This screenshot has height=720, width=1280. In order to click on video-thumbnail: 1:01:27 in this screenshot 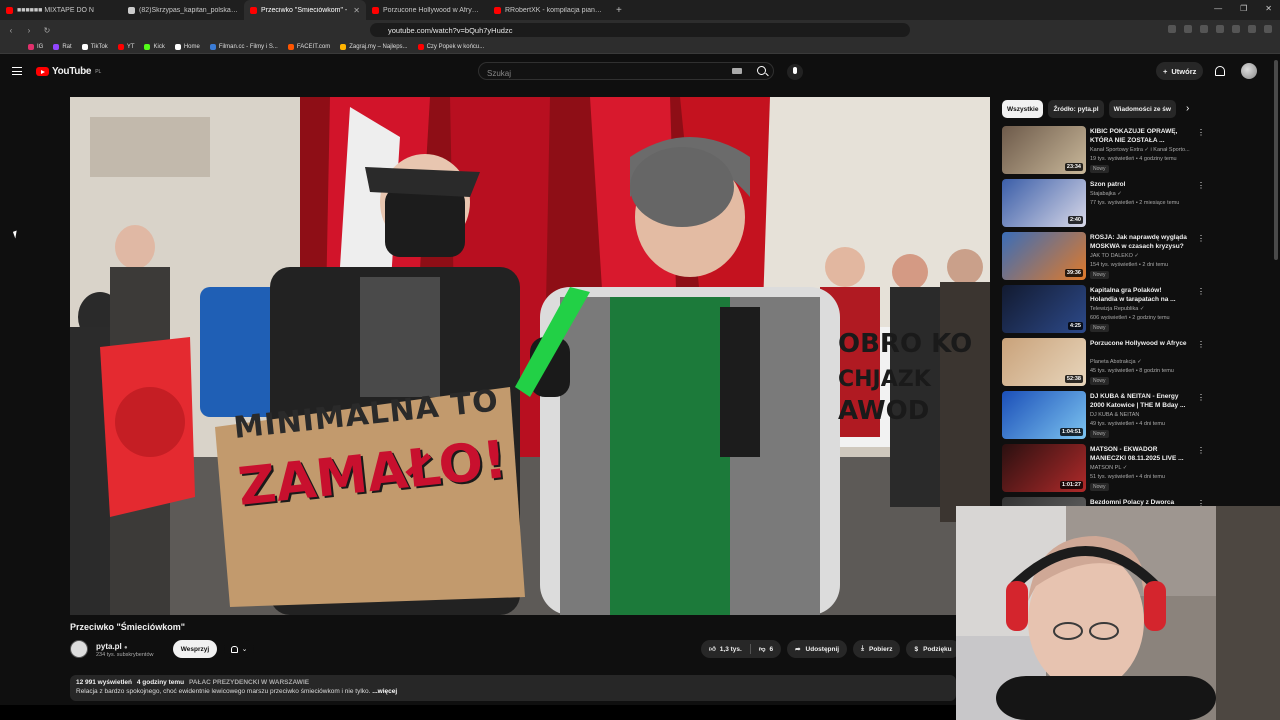, I will do `click(1044, 468)`.